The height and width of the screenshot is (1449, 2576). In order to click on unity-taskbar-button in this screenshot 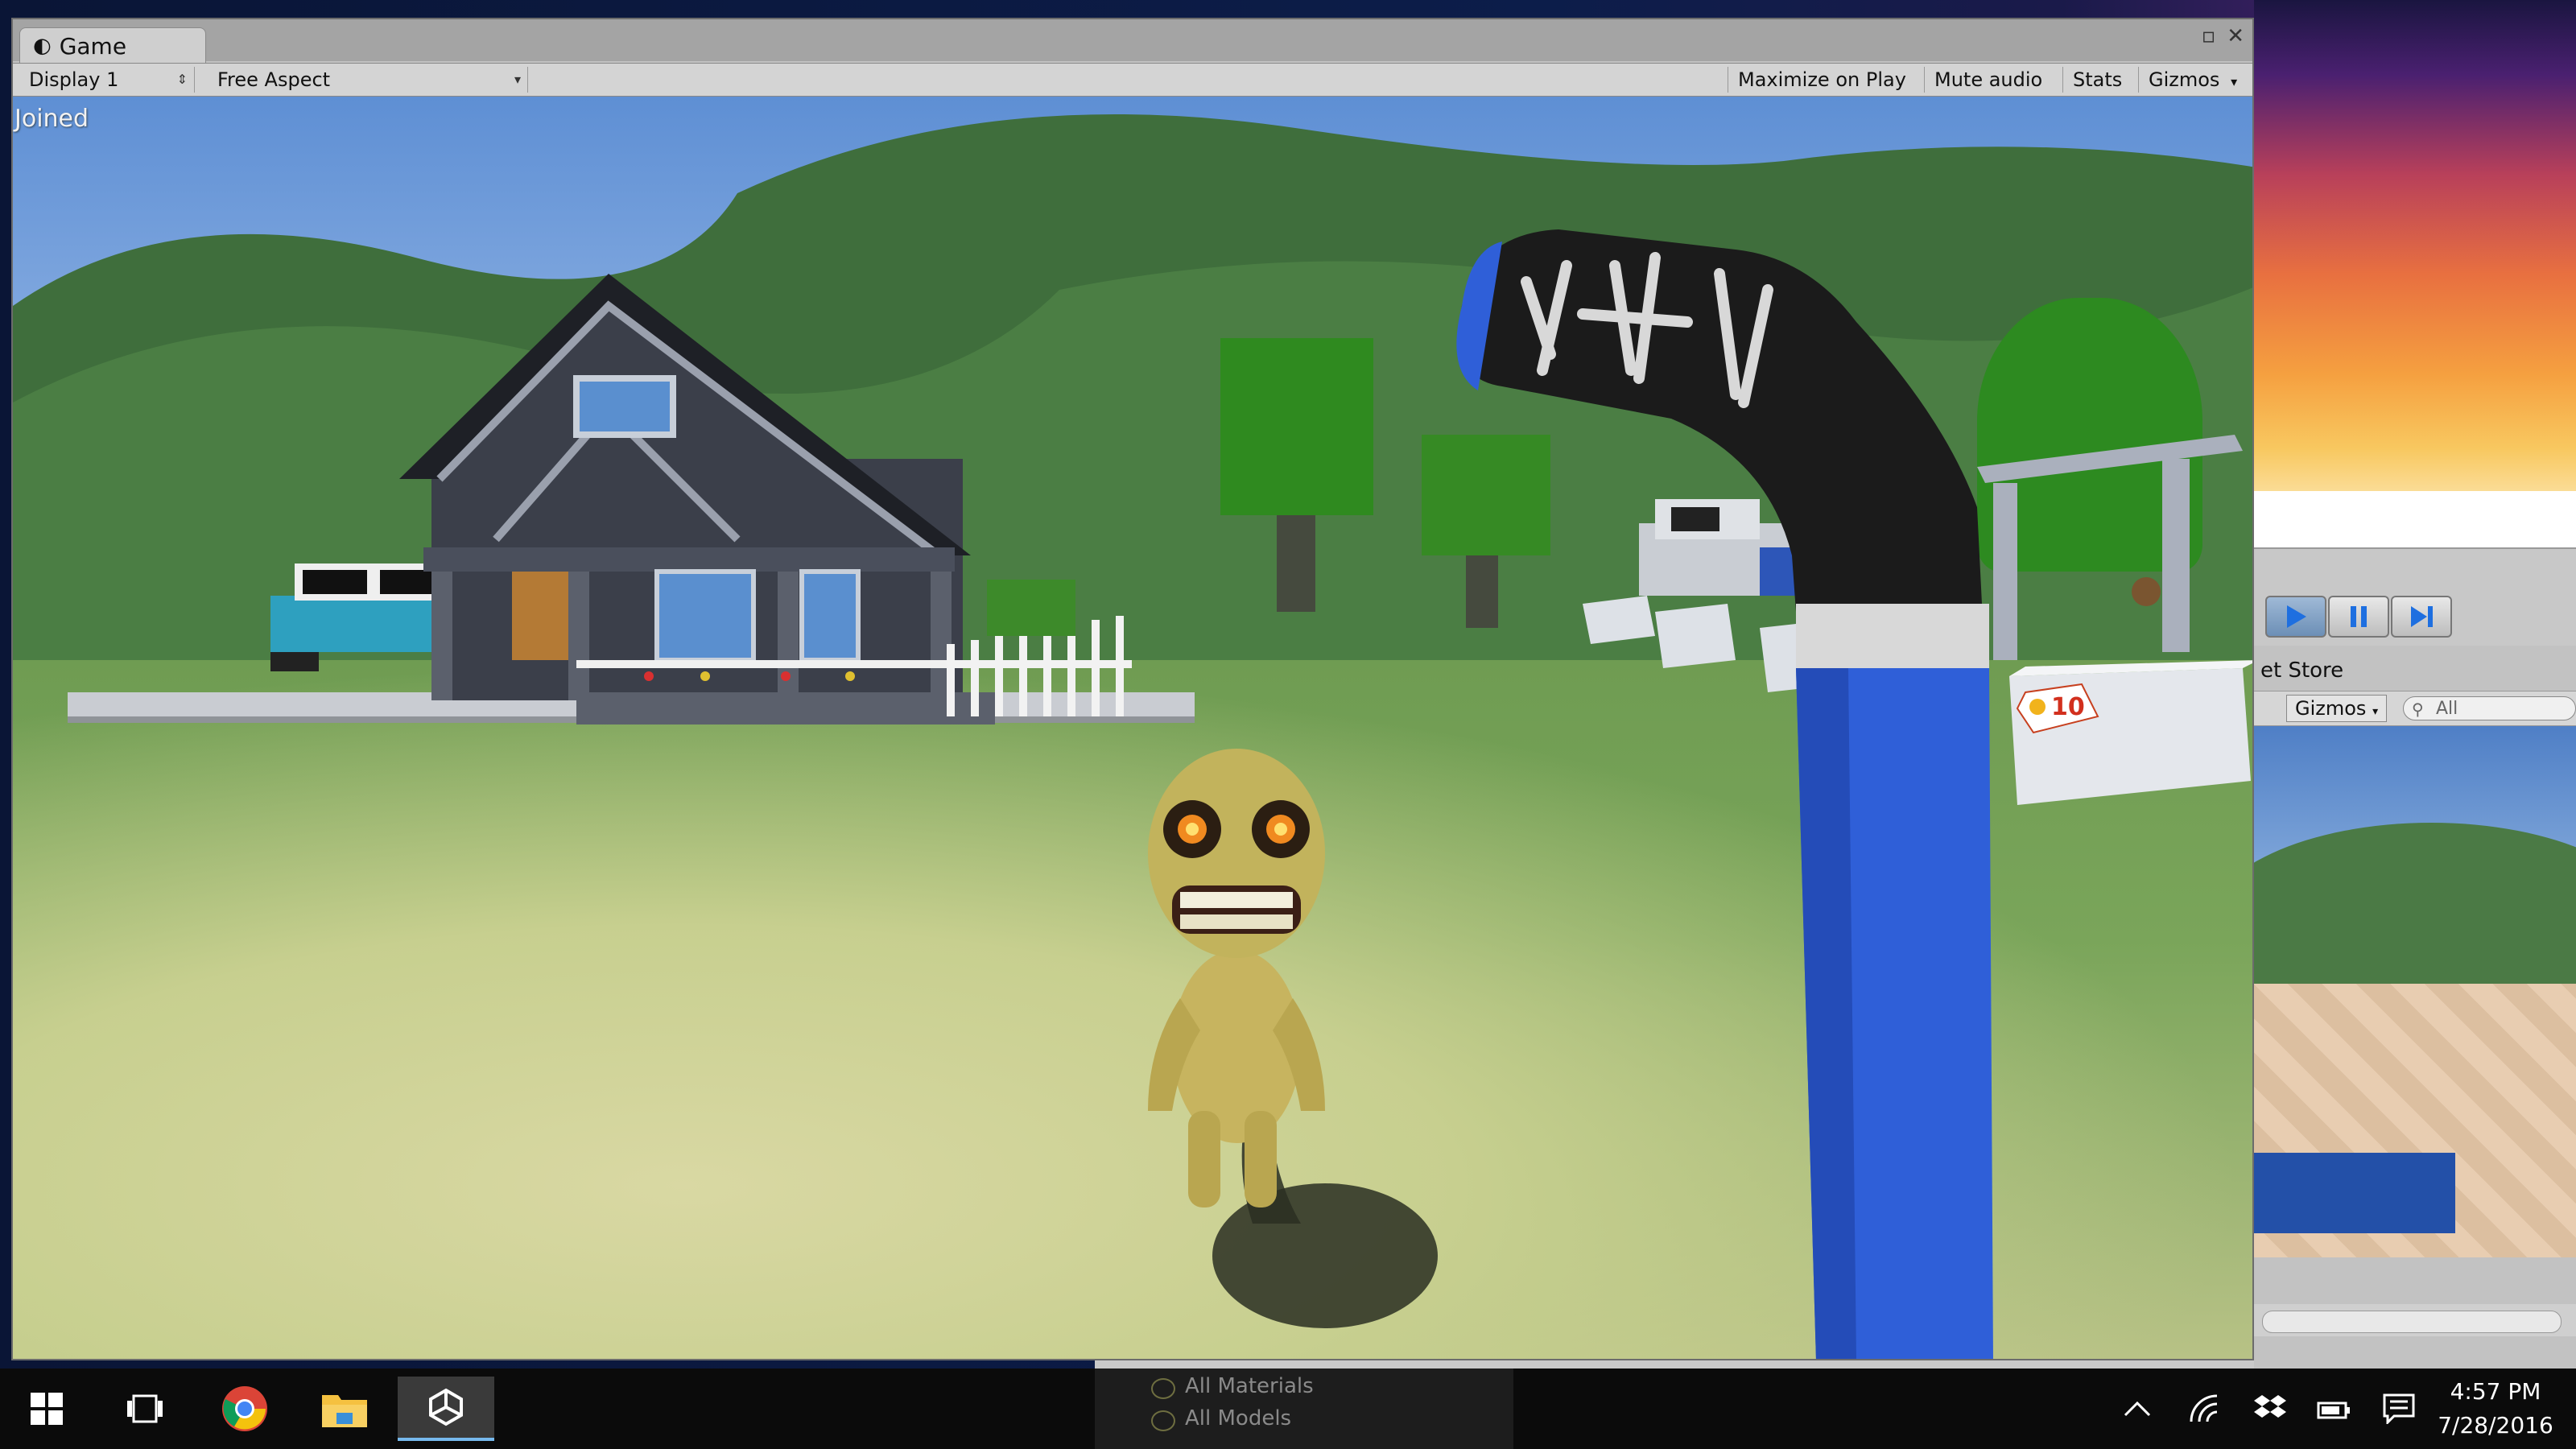, I will do `click(446, 1409)`.